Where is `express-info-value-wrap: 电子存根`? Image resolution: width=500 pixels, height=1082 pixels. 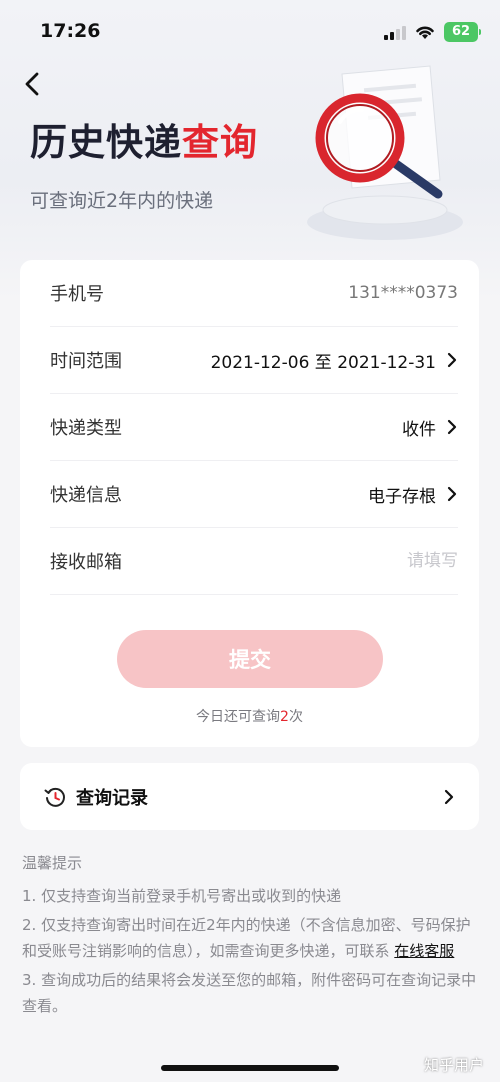
express-info-value-wrap: 电子存根 is located at coordinates (413, 494).